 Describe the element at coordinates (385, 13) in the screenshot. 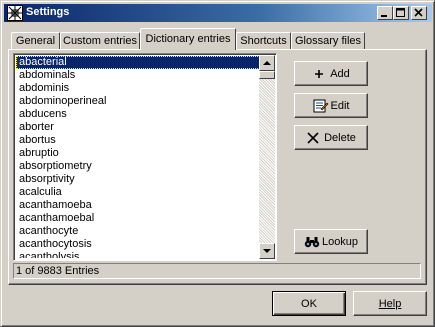

I see `minimize-button` at that location.